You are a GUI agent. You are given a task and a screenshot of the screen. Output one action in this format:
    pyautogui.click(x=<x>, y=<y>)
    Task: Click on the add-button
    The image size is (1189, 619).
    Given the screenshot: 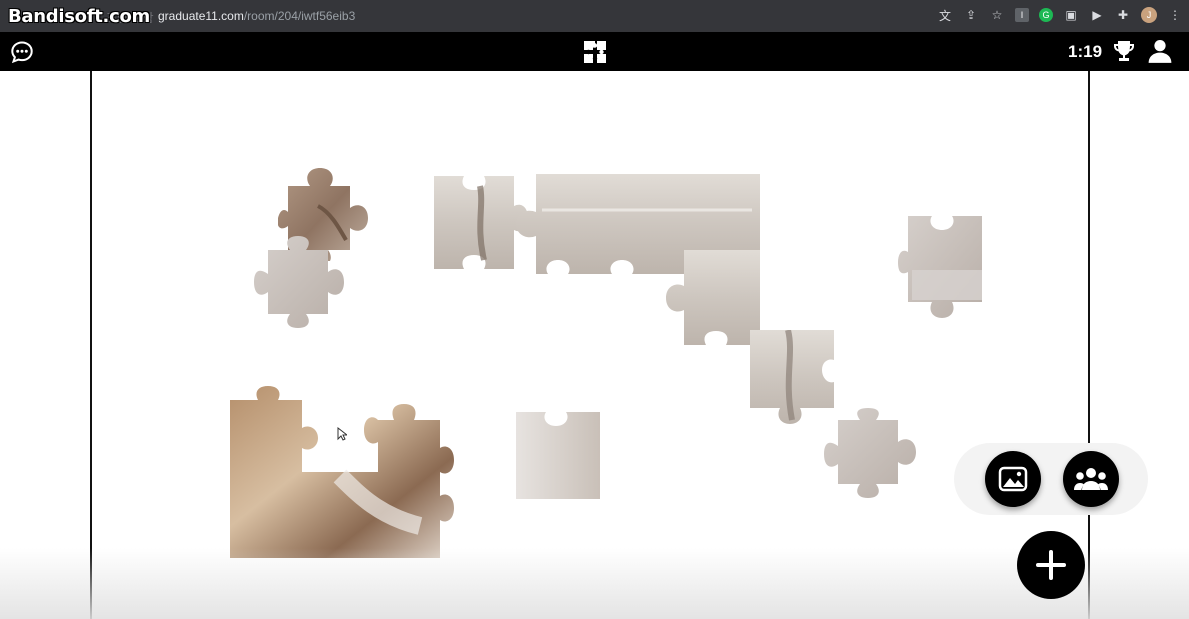 What is the action you would take?
    pyautogui.click(x=1051, y=565)
    